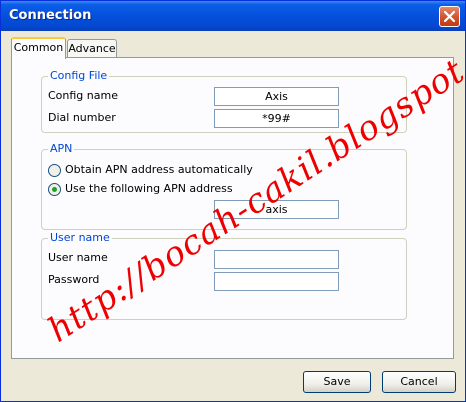 This screenshot has height=402, width=466. I want to click on user-name-legend: User name, so click(80, 238).